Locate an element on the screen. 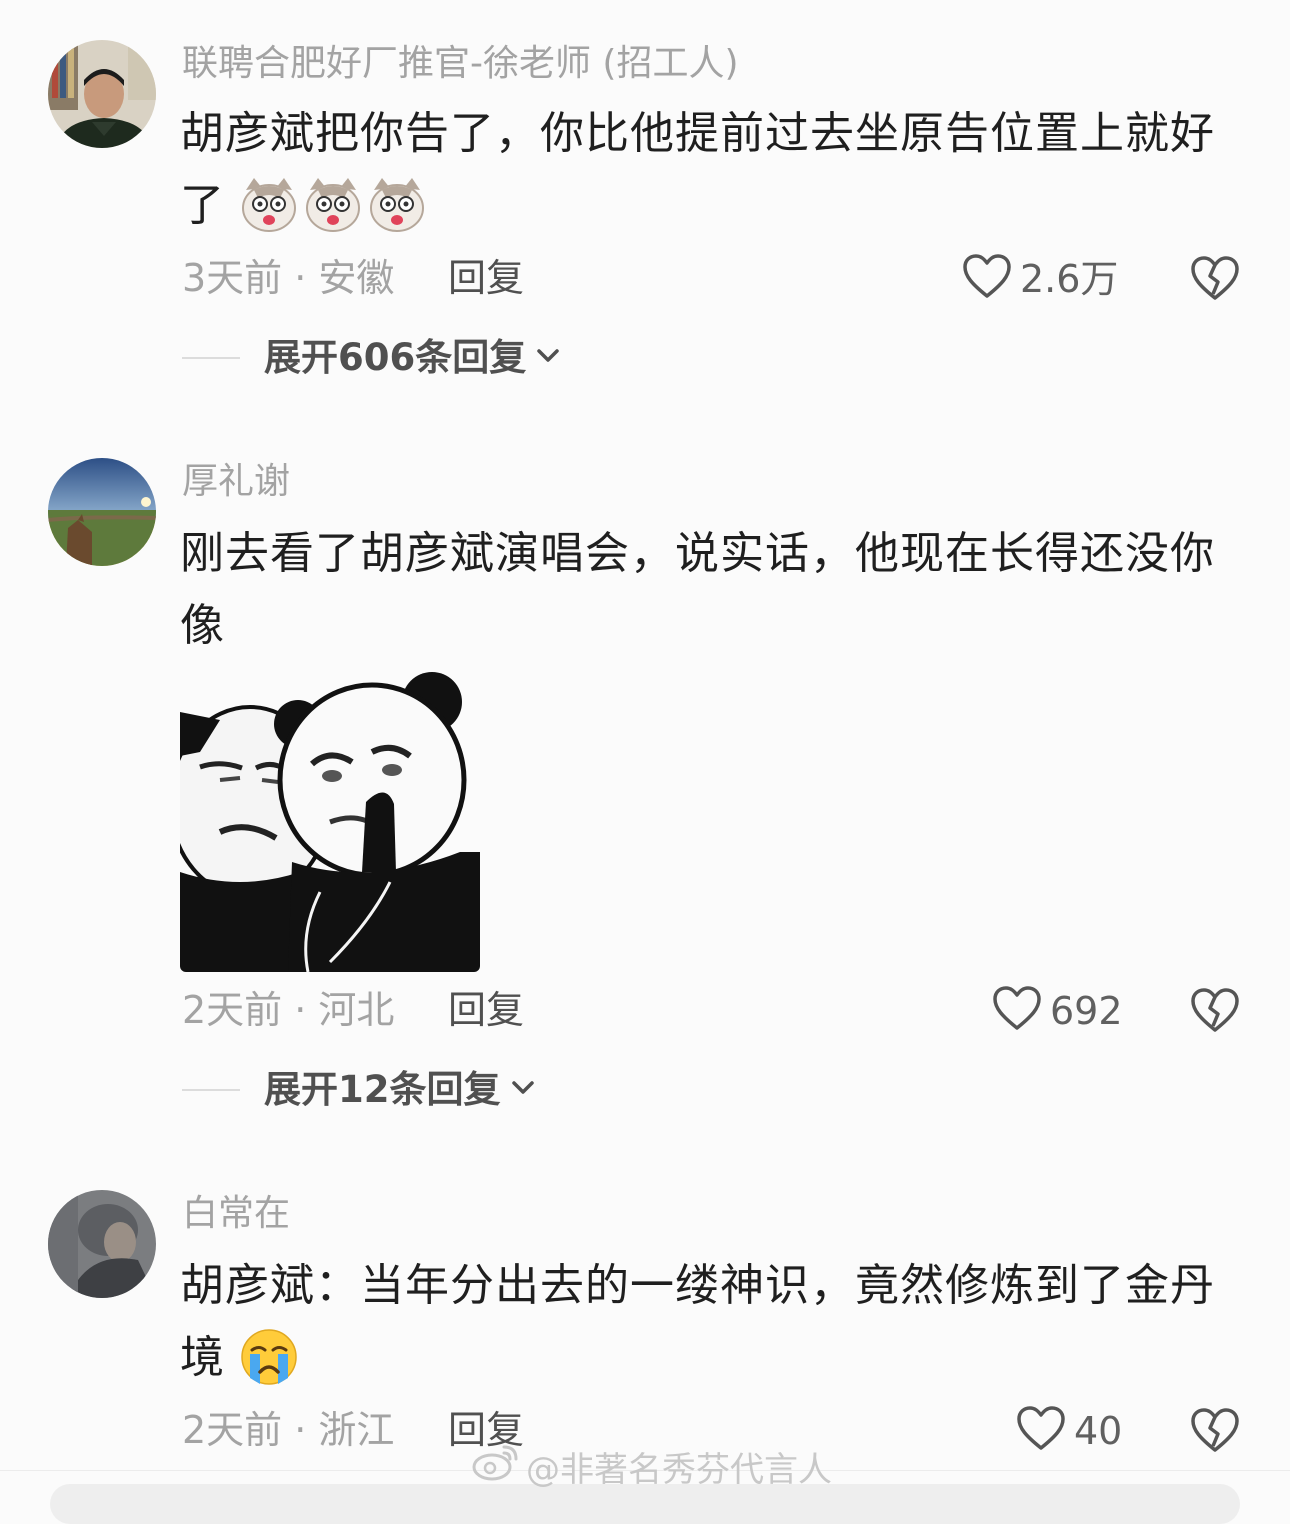 Image resolution: width=1290 pixels, height=1524 pixels. watermark: @非著名秀芬代言人 is located at coordinates (652, 1466).